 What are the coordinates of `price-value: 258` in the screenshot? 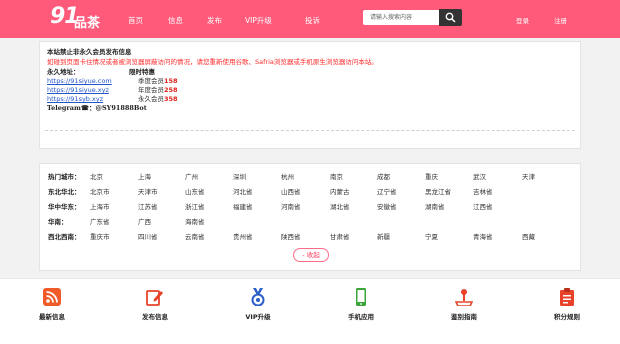 It's located at (171, 90).